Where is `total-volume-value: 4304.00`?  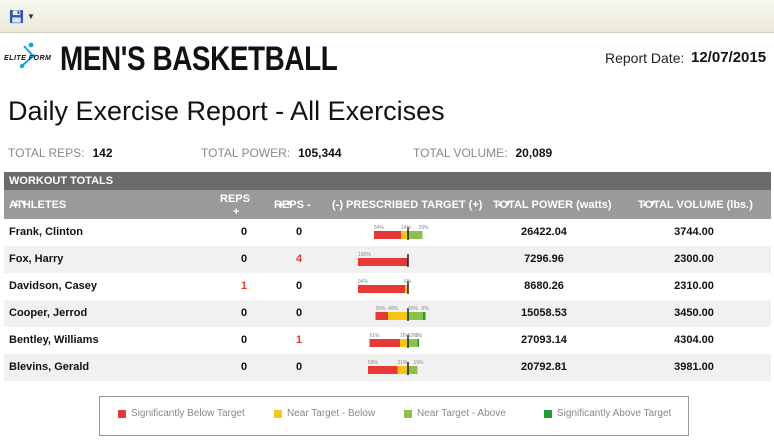 total-volume-value: 4304.00 is located at coordinates (694, 340).